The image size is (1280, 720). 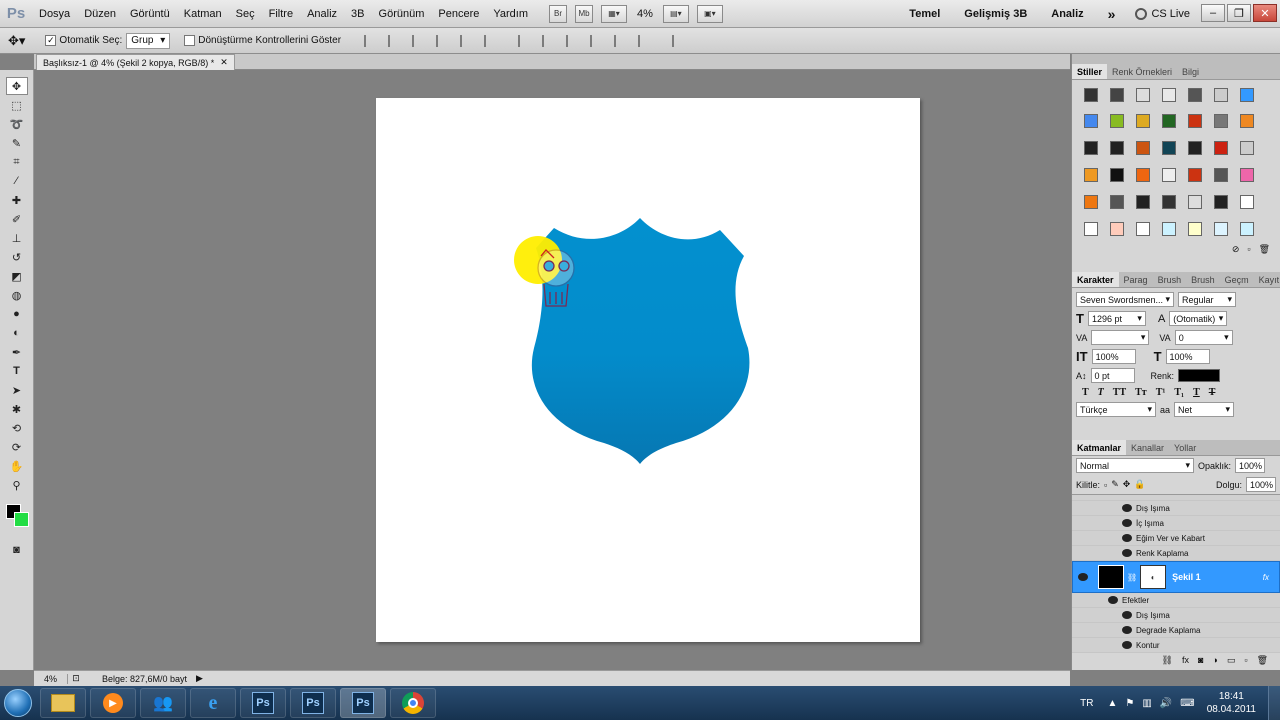 I want to click on baseline-shift-field: 0 pt, so click(x=1112, y=375).